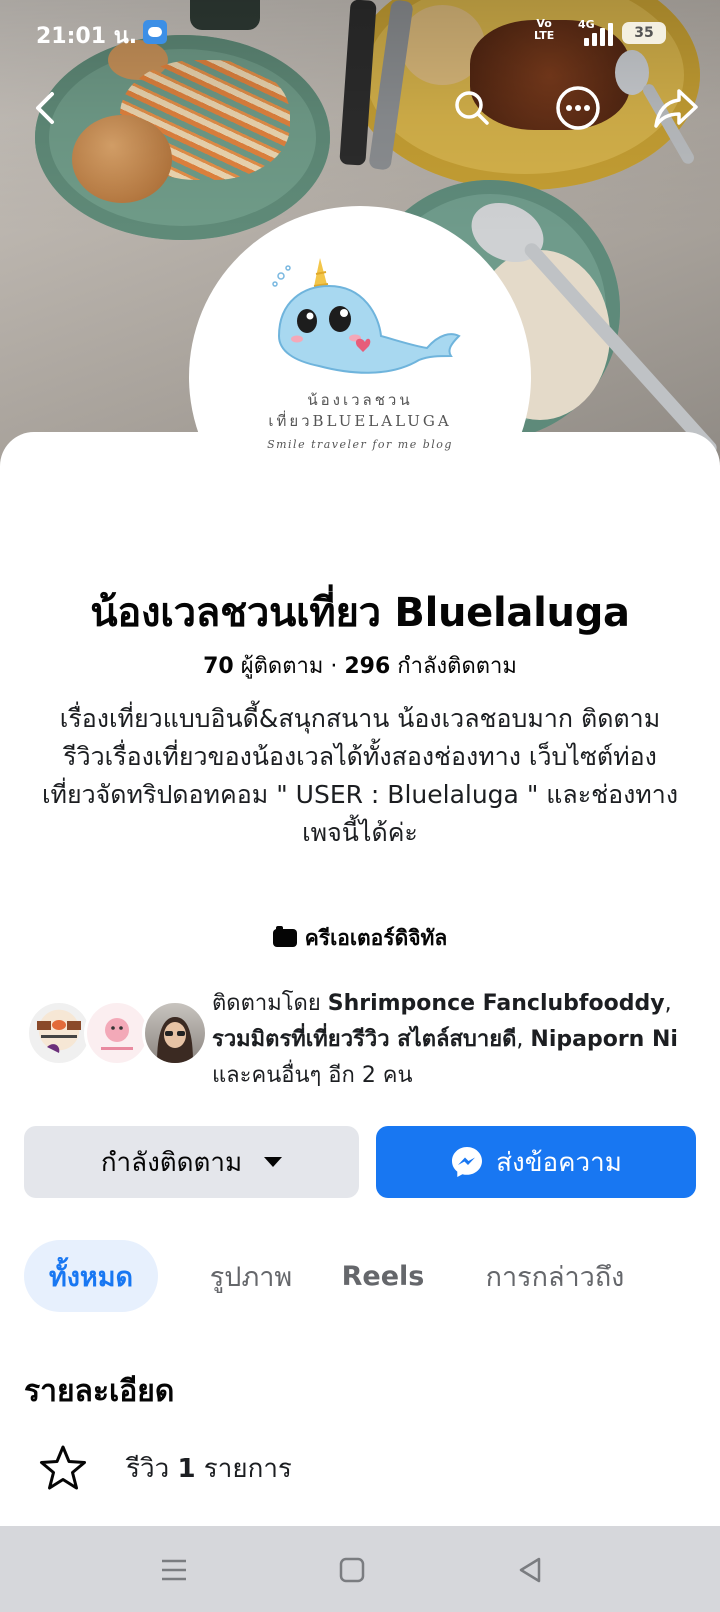  What do you see at coordinates (359, 400) in the screenshot?
I see `logo-text-line1: น้องเวลชวน` at bounding box center [359, 400].